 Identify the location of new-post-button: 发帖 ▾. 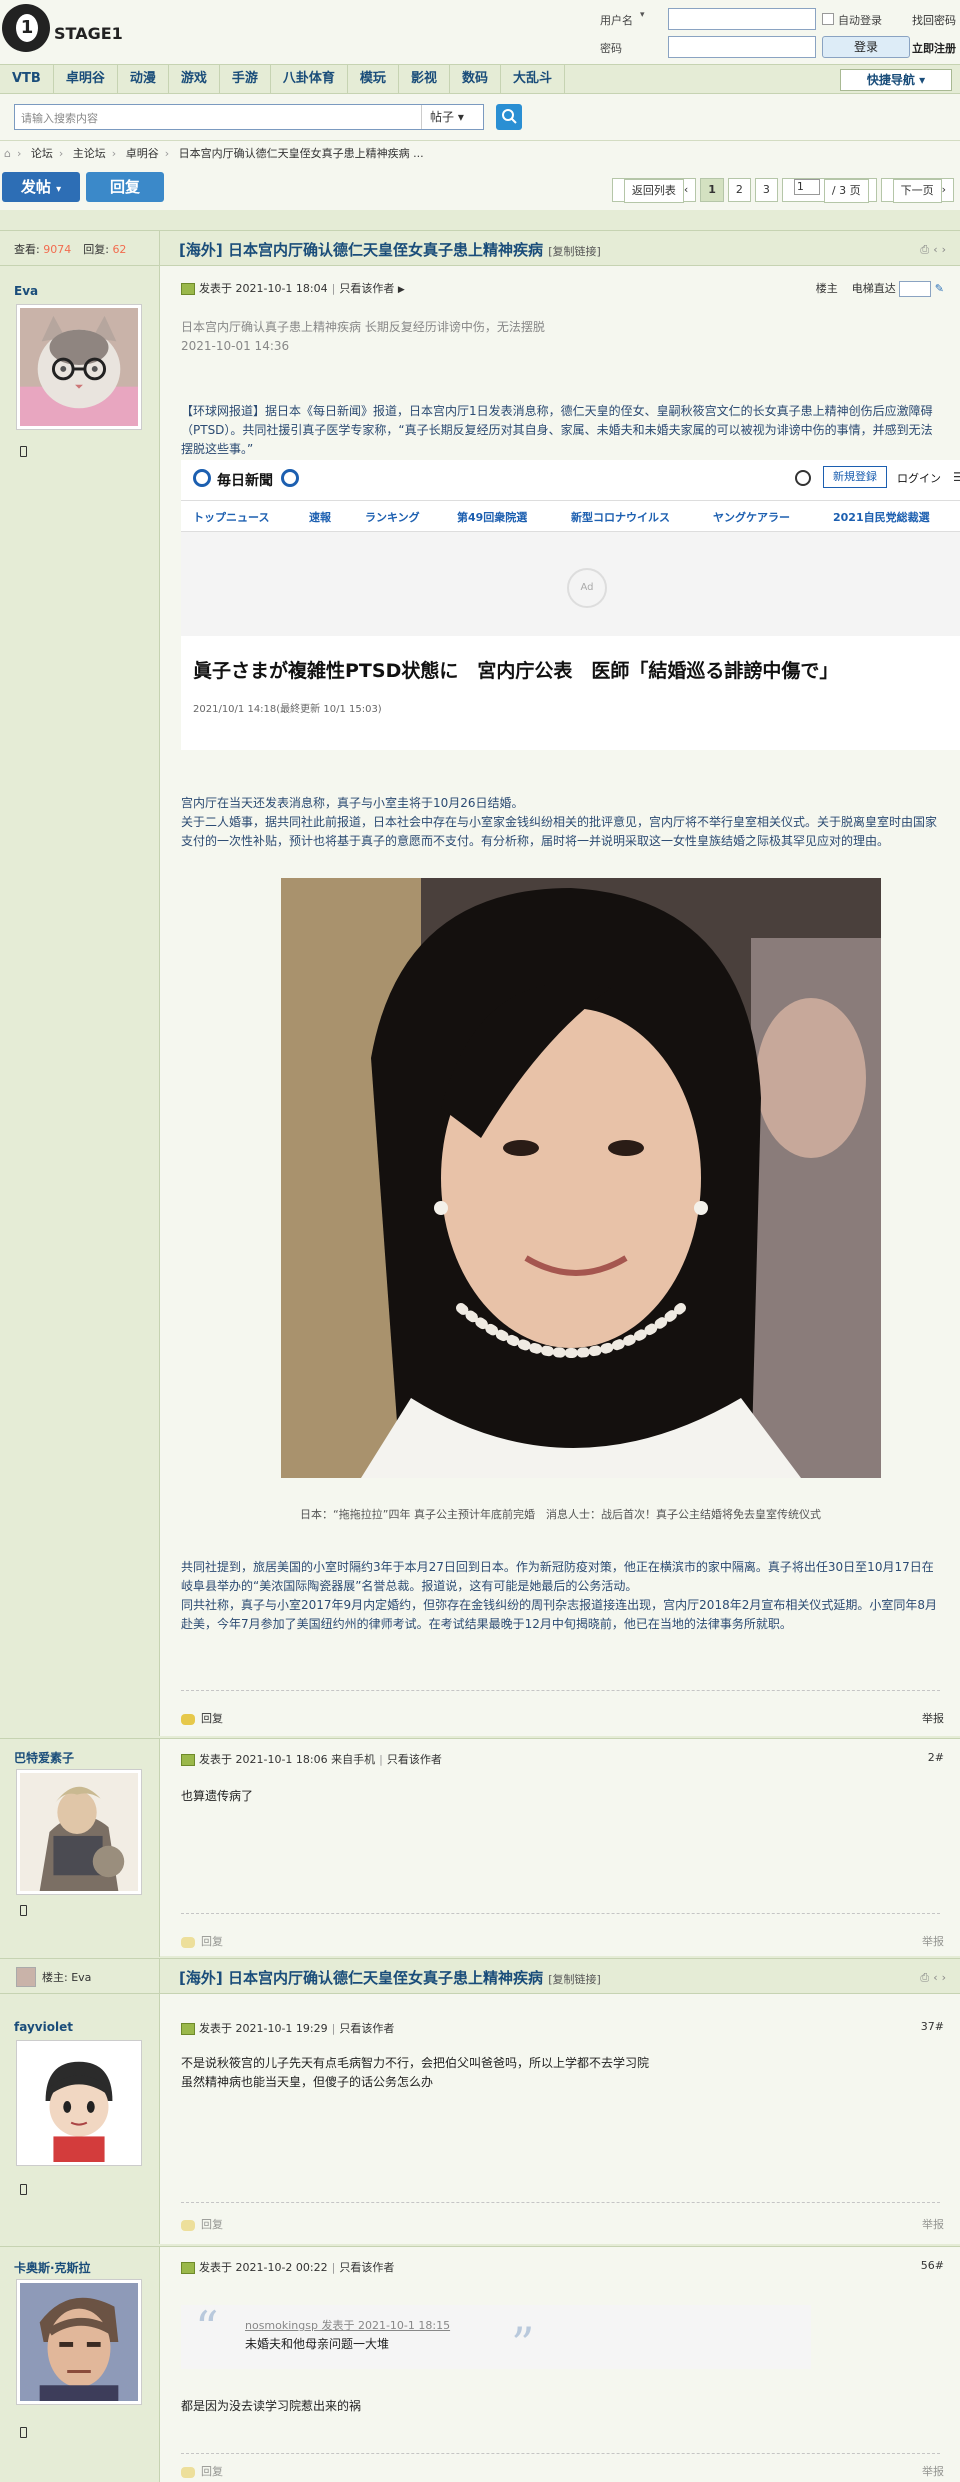
(41, 187).